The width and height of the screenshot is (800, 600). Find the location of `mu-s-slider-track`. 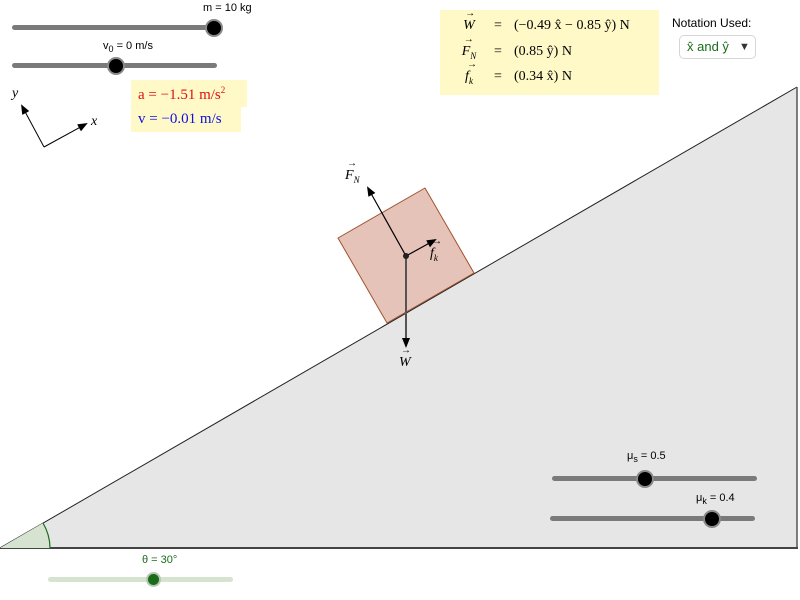

mu-s-slider-track is located at coordinates (654, 478).